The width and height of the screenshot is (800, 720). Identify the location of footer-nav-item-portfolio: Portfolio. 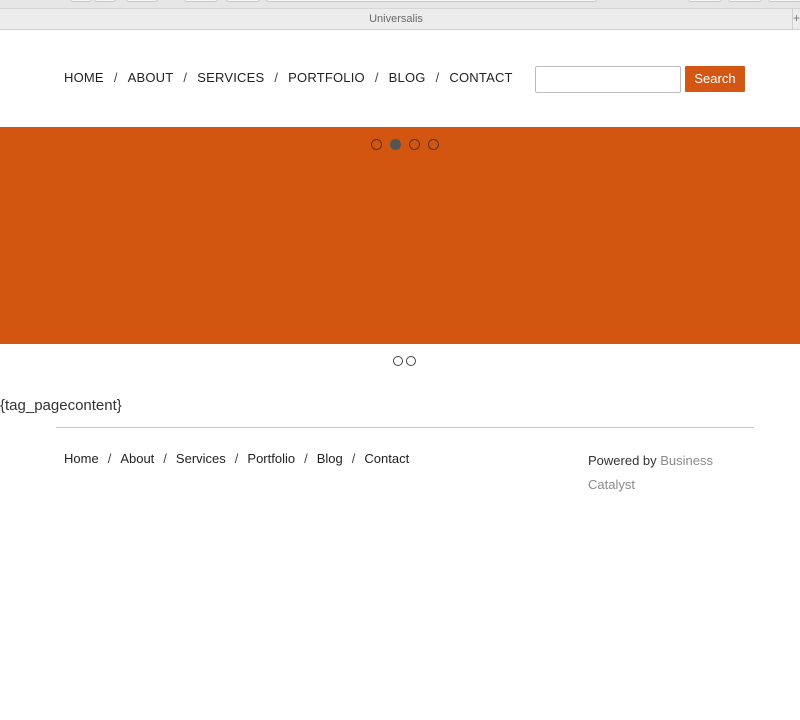
(271, 458).